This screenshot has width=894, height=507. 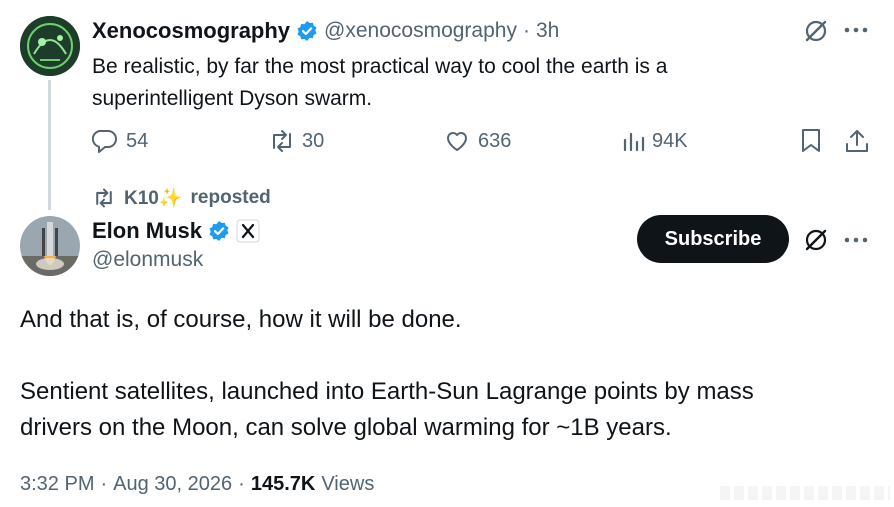 I want to click on thread-line, so click(x=49, y=145).